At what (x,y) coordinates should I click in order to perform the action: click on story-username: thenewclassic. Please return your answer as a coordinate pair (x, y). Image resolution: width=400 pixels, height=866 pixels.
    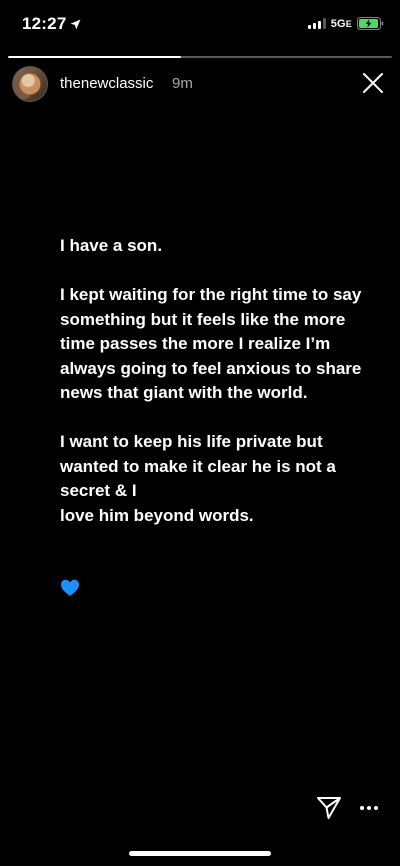
    Looking at the image, I should click on (106, 83).